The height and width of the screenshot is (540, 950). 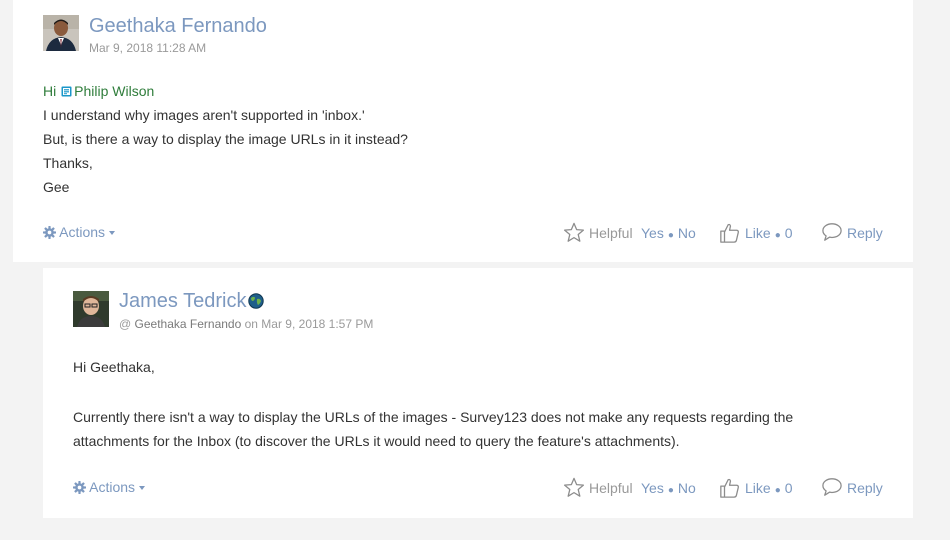 What do you see at coordinates (188, 324) in the screenshot?
I see `reply-to-link: Geethaka Fernando` at bounding box center [188, 324].